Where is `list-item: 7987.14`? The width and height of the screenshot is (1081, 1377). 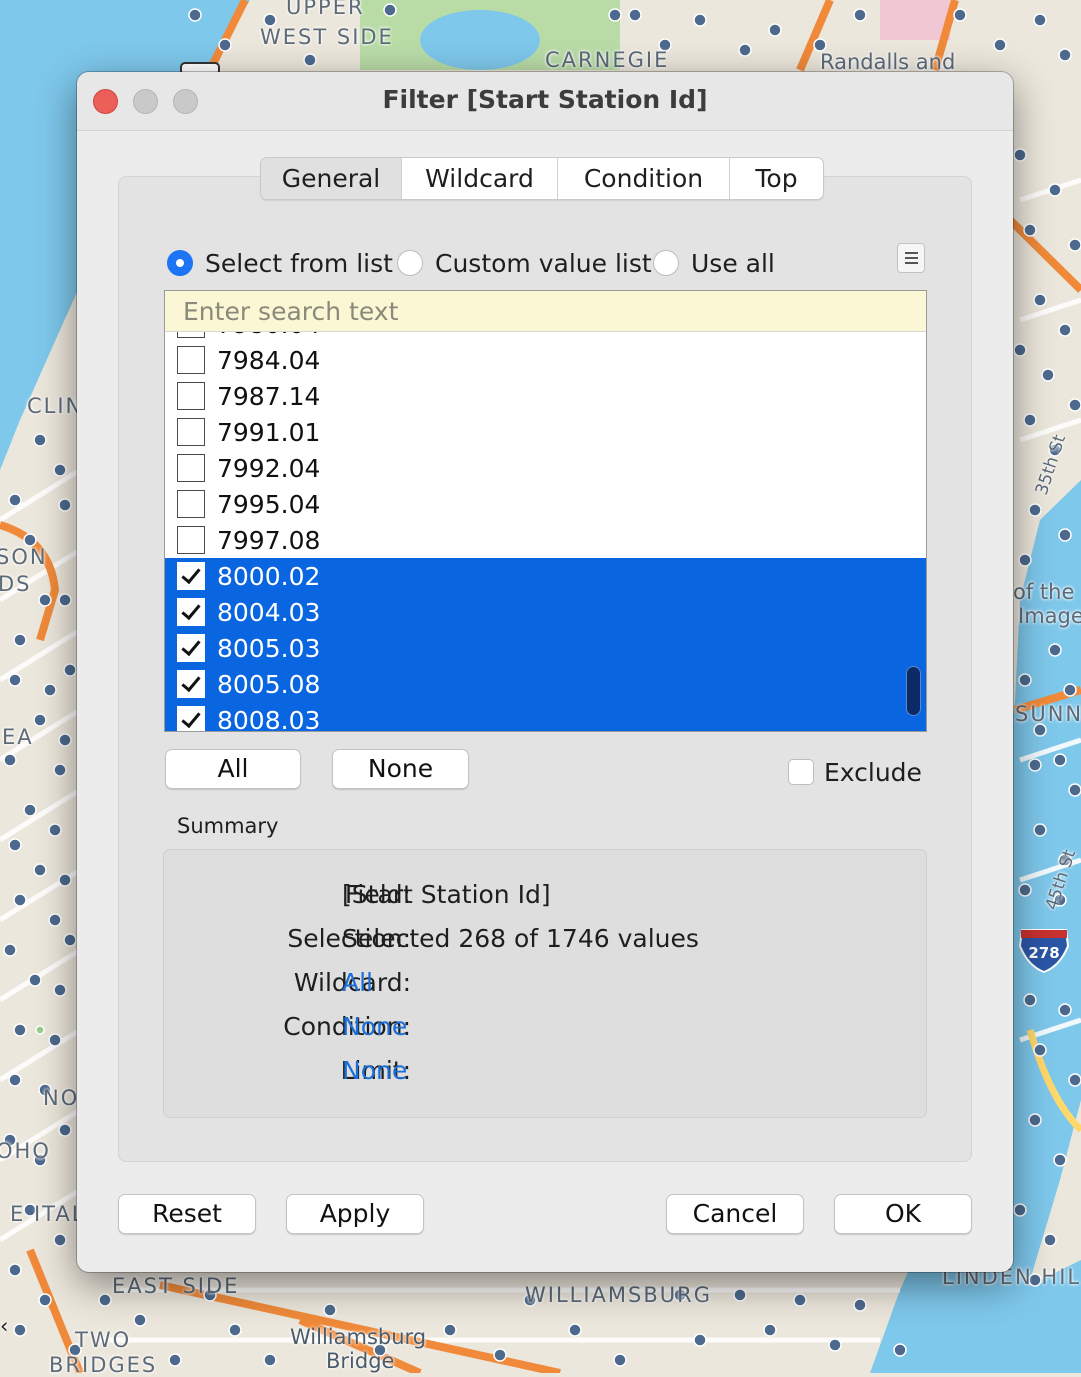 list-item: 7987.14 is located at coordinates (545, 396).